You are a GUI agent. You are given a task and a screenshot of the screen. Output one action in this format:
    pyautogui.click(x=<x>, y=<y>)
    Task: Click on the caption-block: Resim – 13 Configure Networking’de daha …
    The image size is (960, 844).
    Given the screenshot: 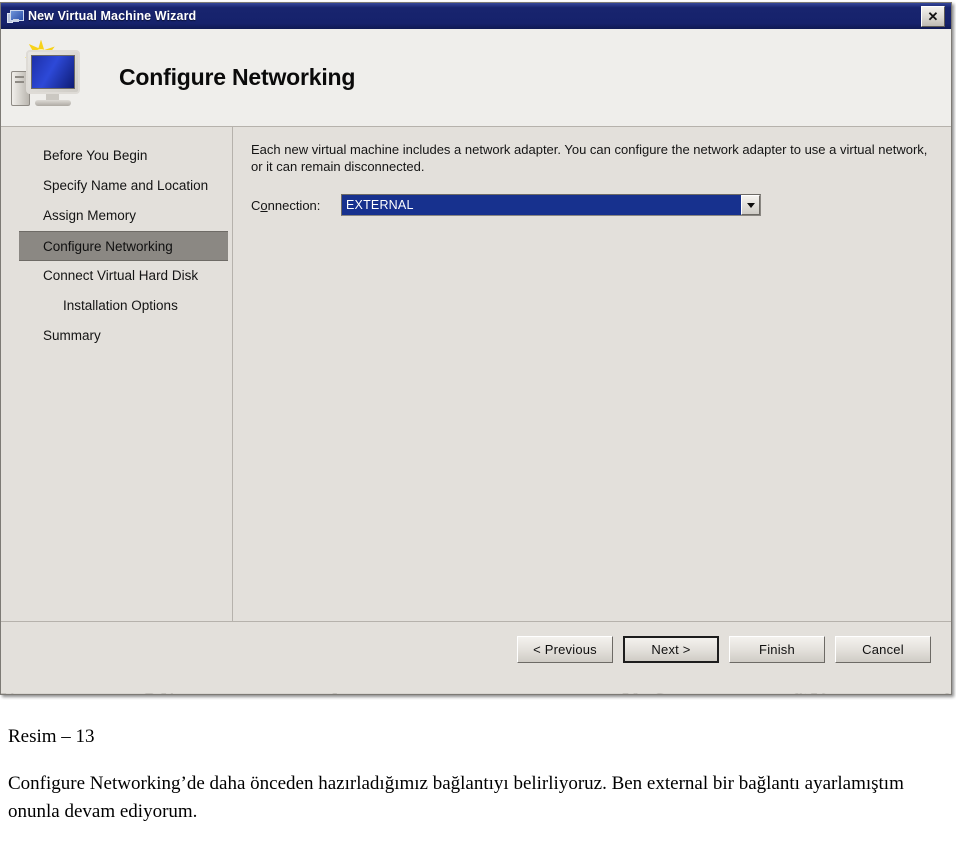 What is the action you would take?
    pyautogui.click(x=480, y=763)
    